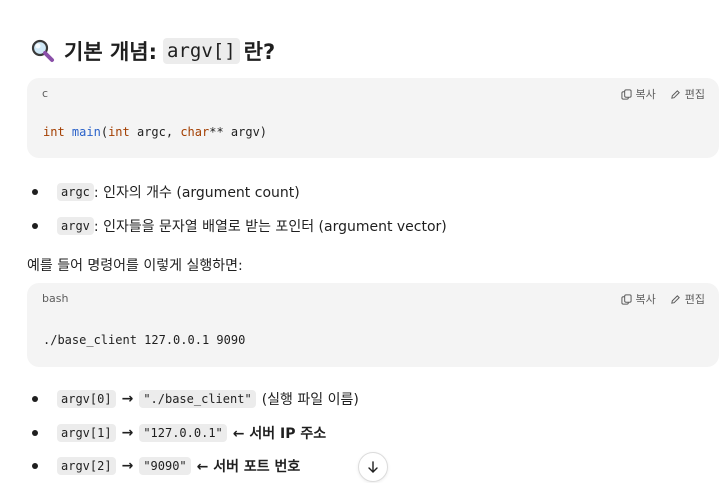 The height and width of the screenshot is (483, 721). I want to click on code-language-label: bash, so click(55, 298).